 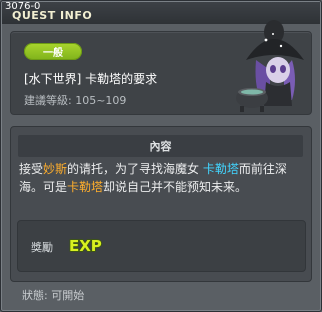 I want to click on level-label: 建議等級:, so click(x=48, y=100).